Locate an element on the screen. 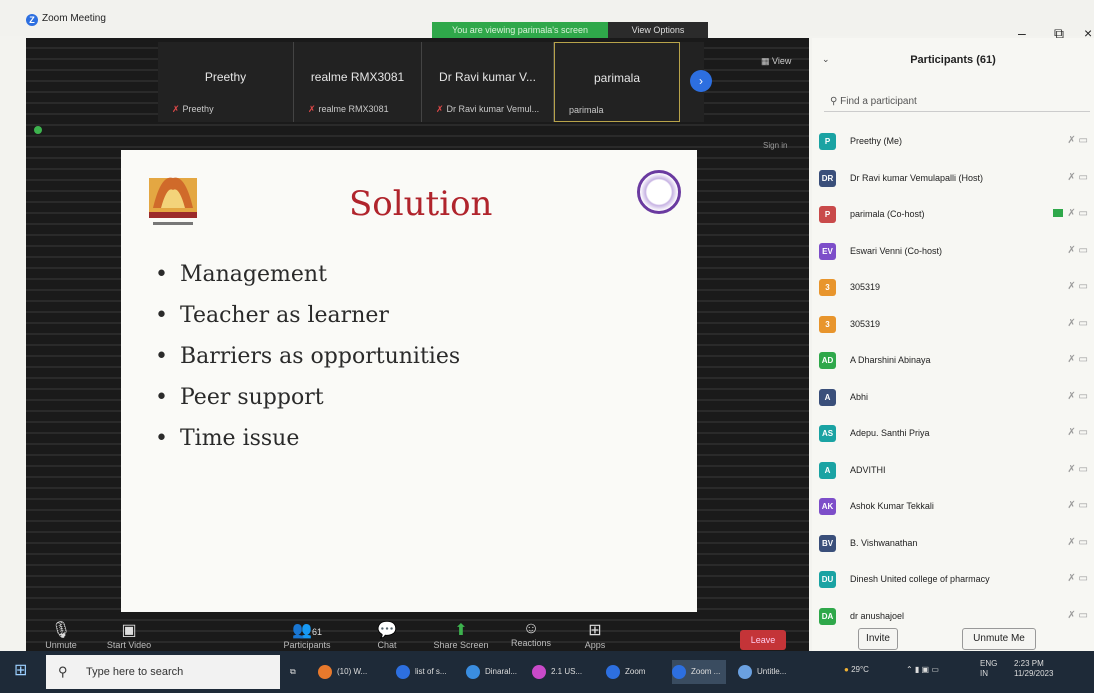 The height and width of the screenshot is (693, 1094). participant-name: 305319 is located at coordinates (865, 323).